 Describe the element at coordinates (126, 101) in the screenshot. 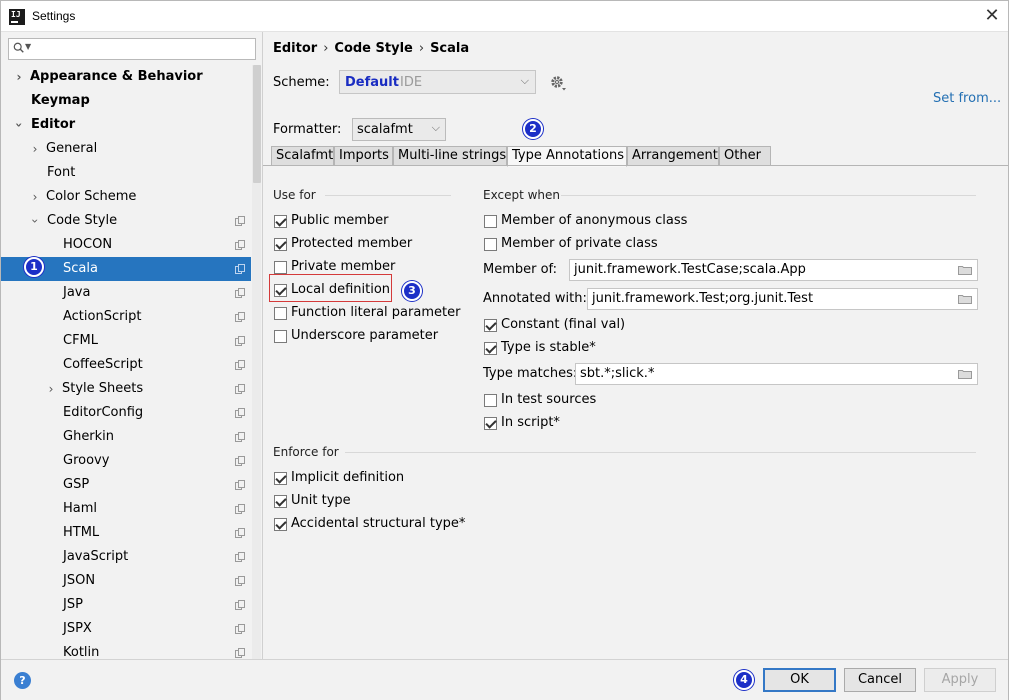

I see `sidebar-item-keymap: Keymap` at that location.